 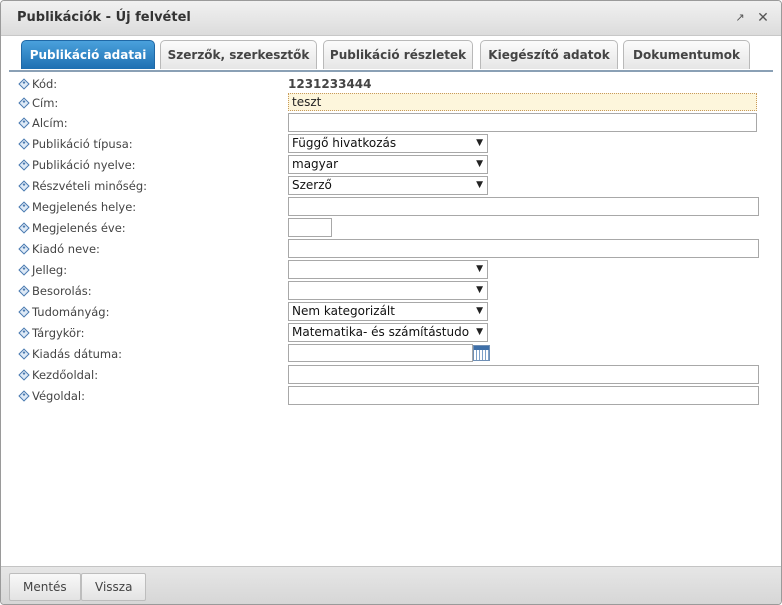 What do you see at coordinates (65, 375) in the screenshot?
I see `kezdo-label: Kezdőoldal:` at bounding box center [65, 375].